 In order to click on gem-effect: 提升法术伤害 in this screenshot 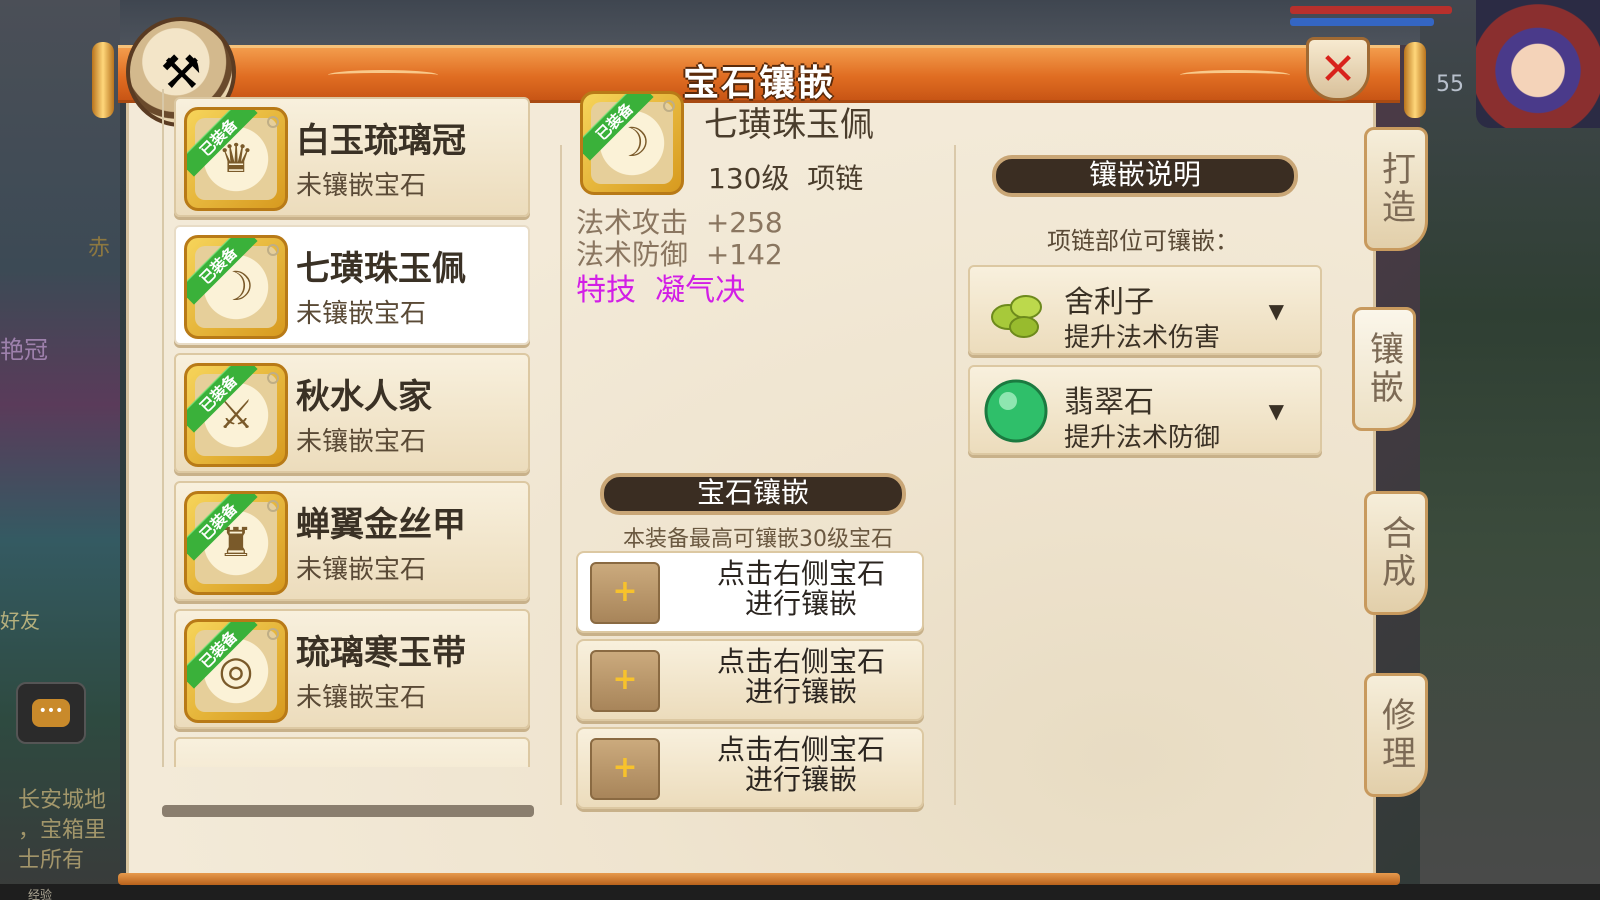, I will do `click(1142, 338)`.